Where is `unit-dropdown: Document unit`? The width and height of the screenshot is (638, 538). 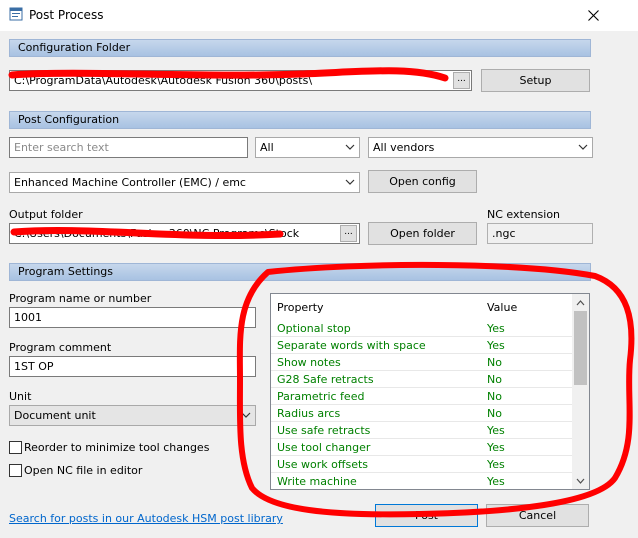
unit-dropdown: Document unit is located at coordinates (132, 415).